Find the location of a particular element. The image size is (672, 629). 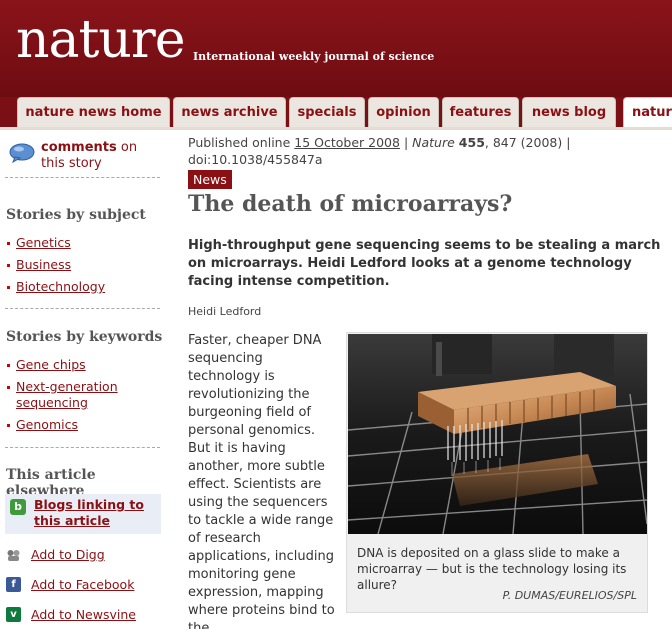

doi: doi:10.1038/455847a is located at coordinates (255, 159).